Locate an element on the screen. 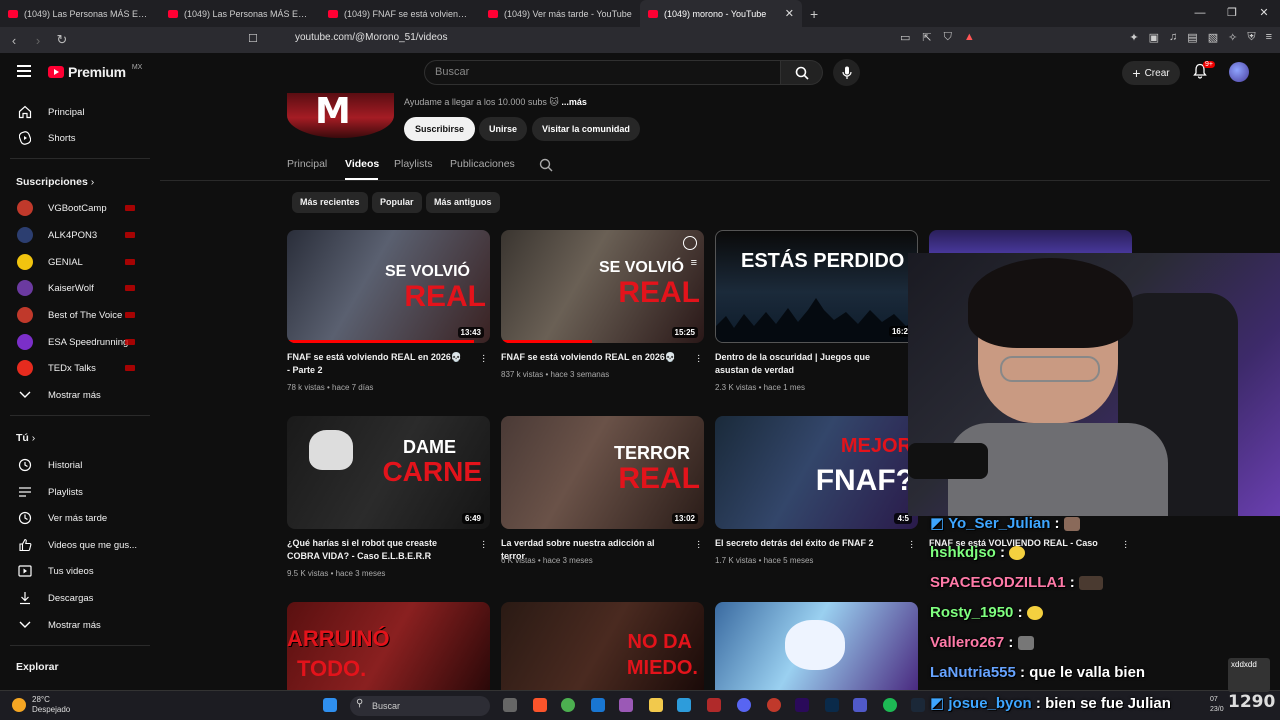 This screenshot has width=1280, height=720. youtube-premium-logo: Premium MX is located at coordinates (95, 72).